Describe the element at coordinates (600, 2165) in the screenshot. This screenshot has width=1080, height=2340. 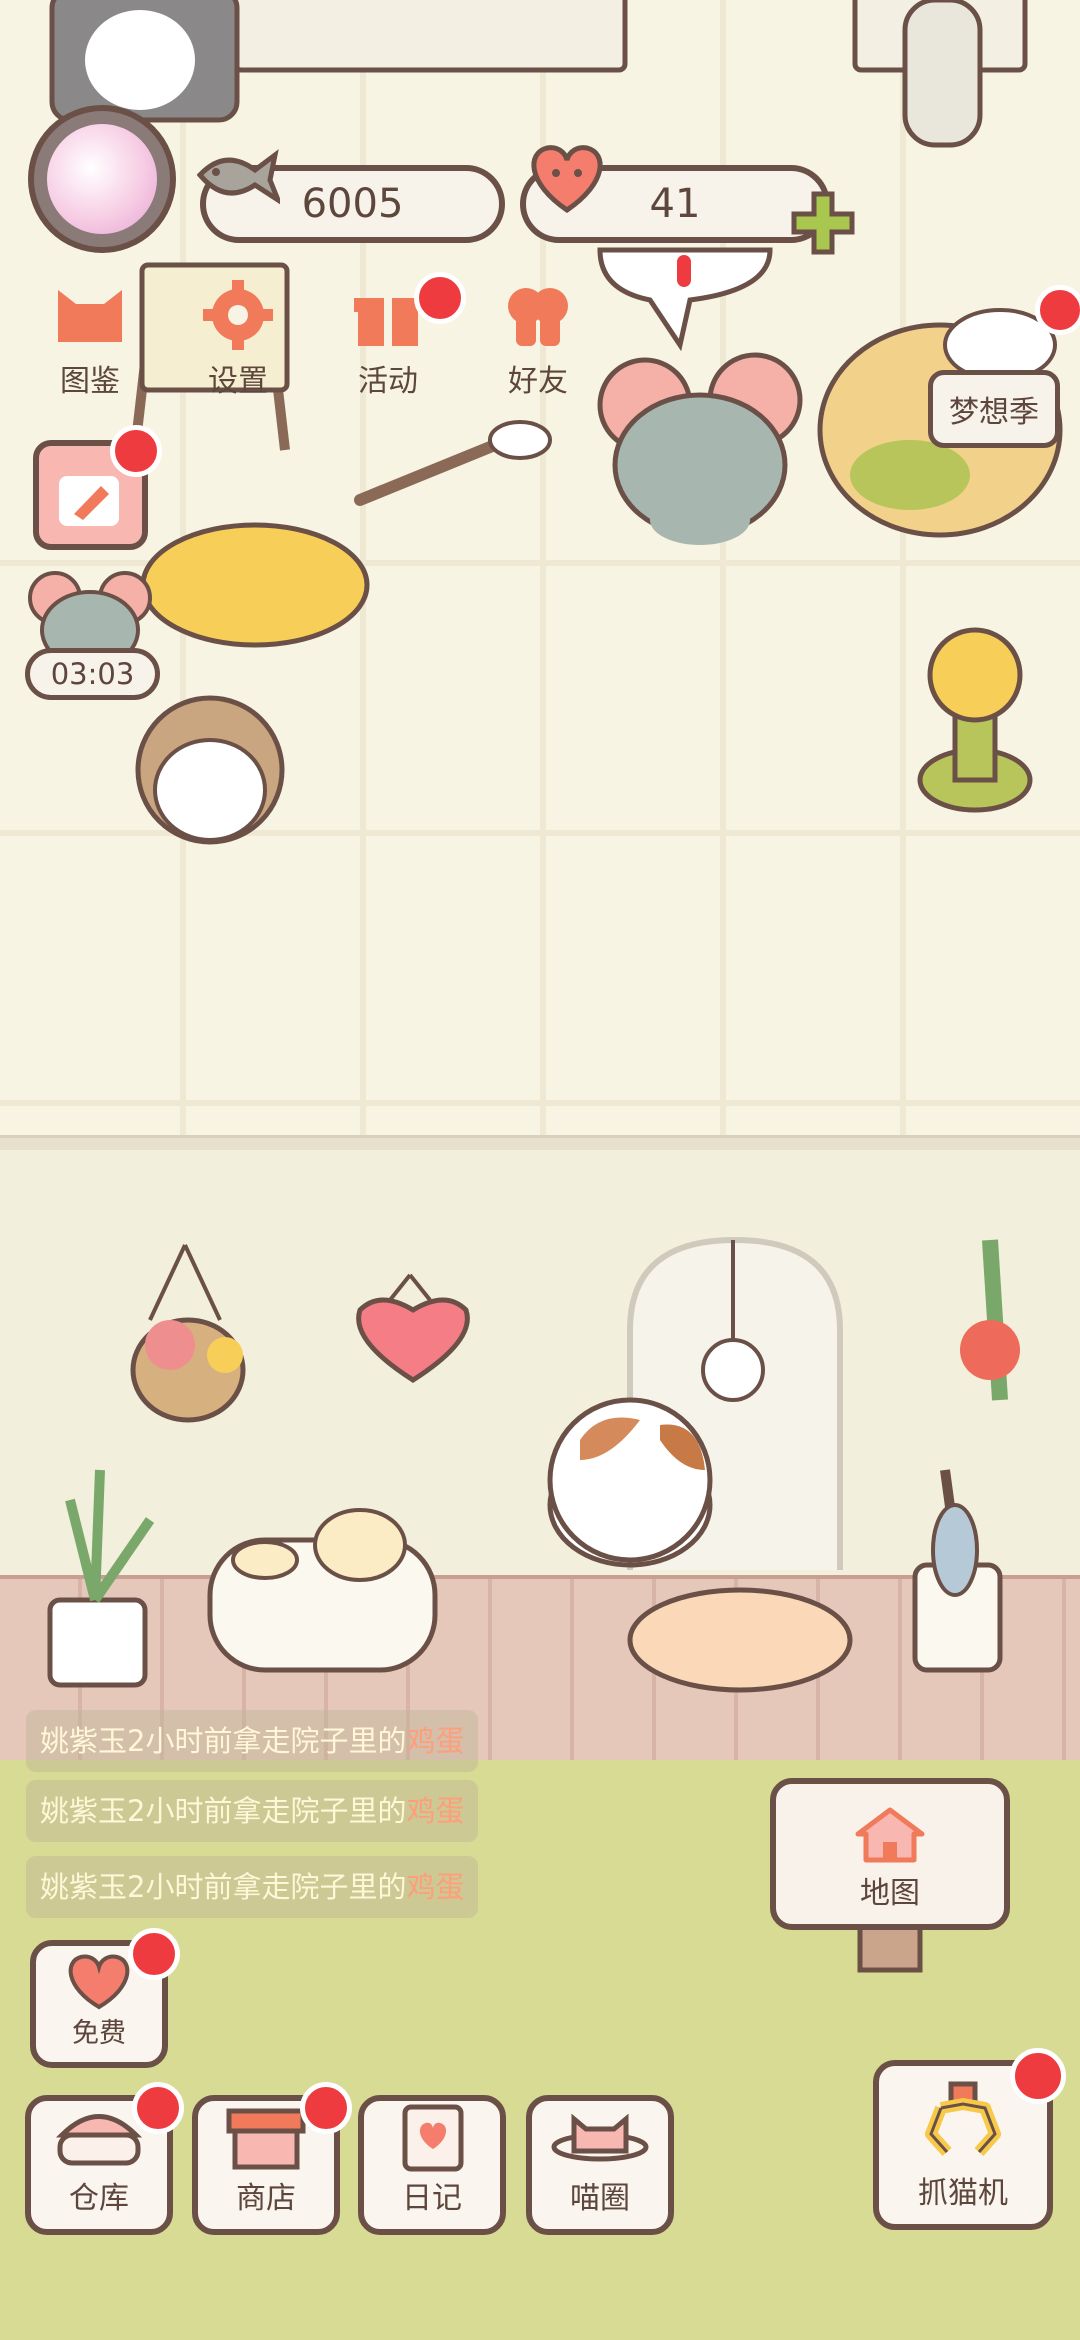
I see `circle-button: 喵圈` at that location.